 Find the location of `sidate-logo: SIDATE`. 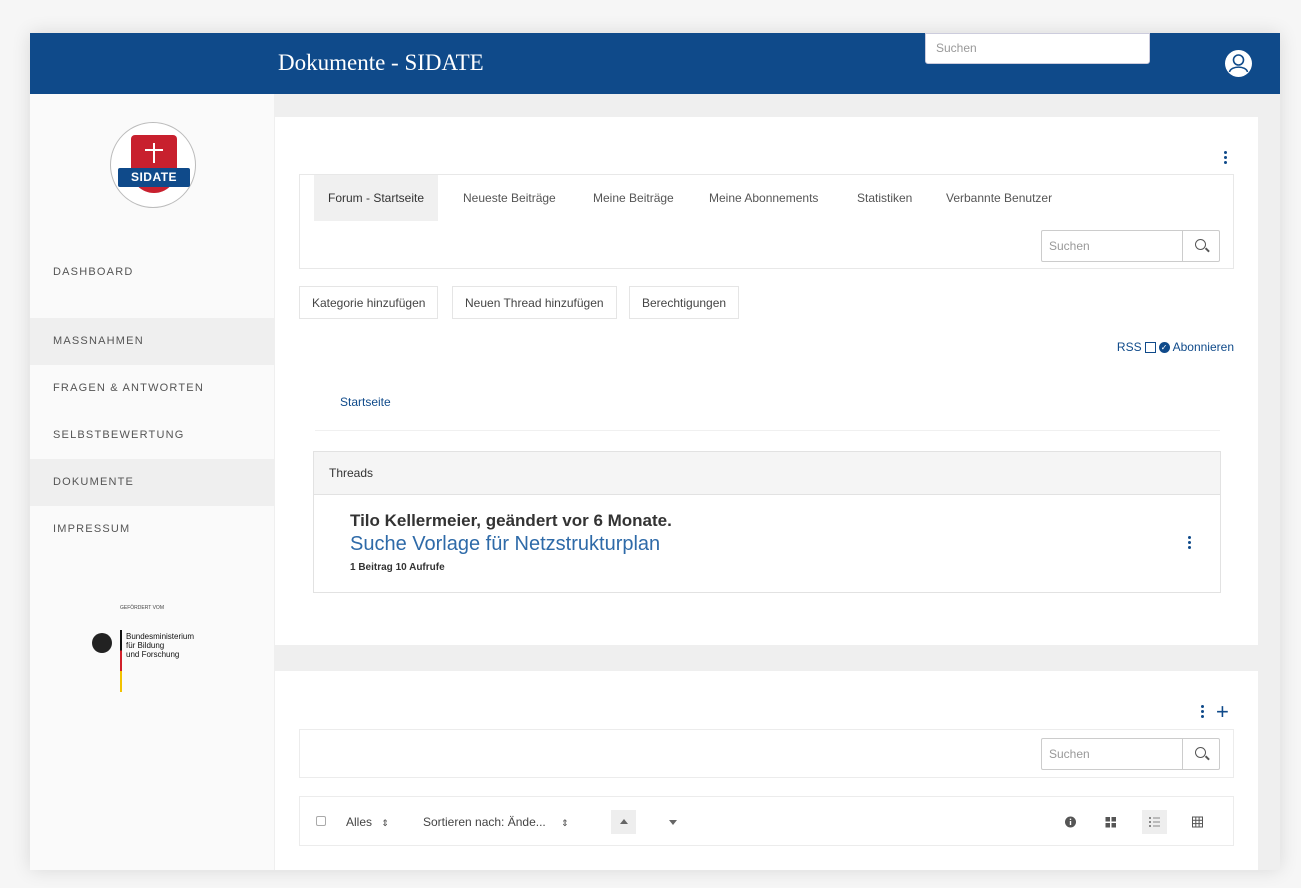

sidate-logo: SIDATE is located at coordinates (153, 165).